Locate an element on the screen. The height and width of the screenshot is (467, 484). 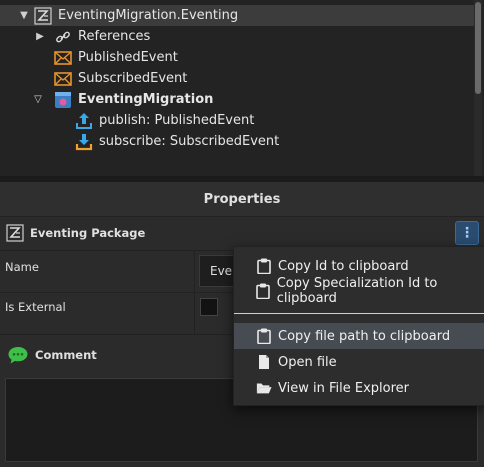
tree-item-label: EventingMigration is located at coordinates (146, 99).